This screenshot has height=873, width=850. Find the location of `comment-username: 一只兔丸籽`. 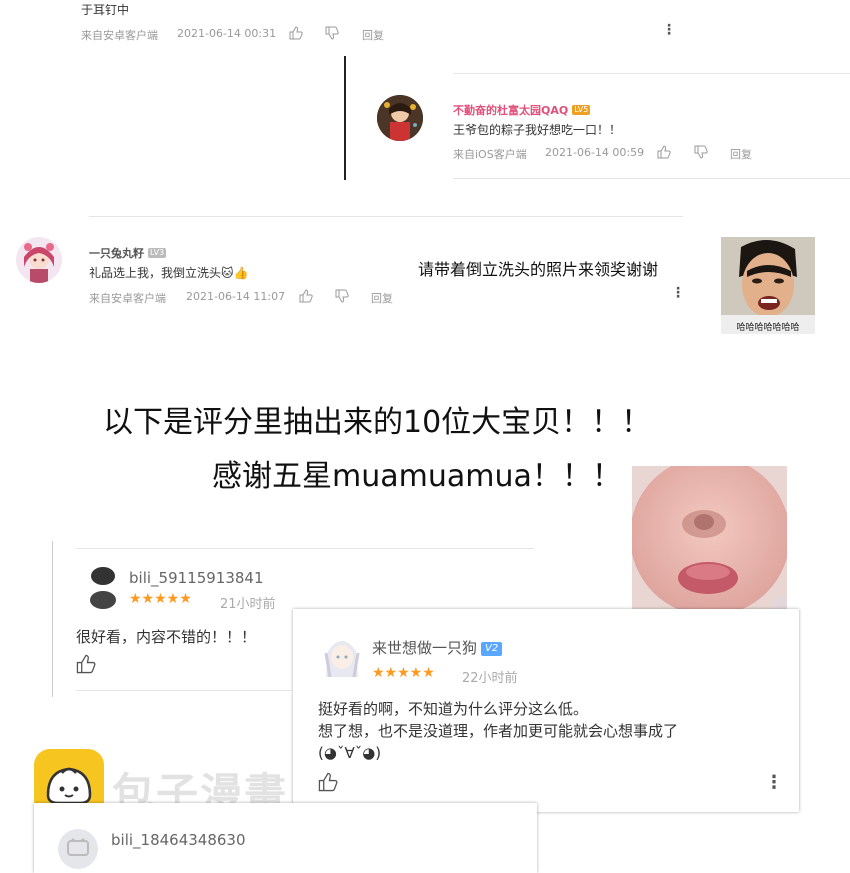

comment-username: 一只兔丸籽 is located at coordinates (116, 253).